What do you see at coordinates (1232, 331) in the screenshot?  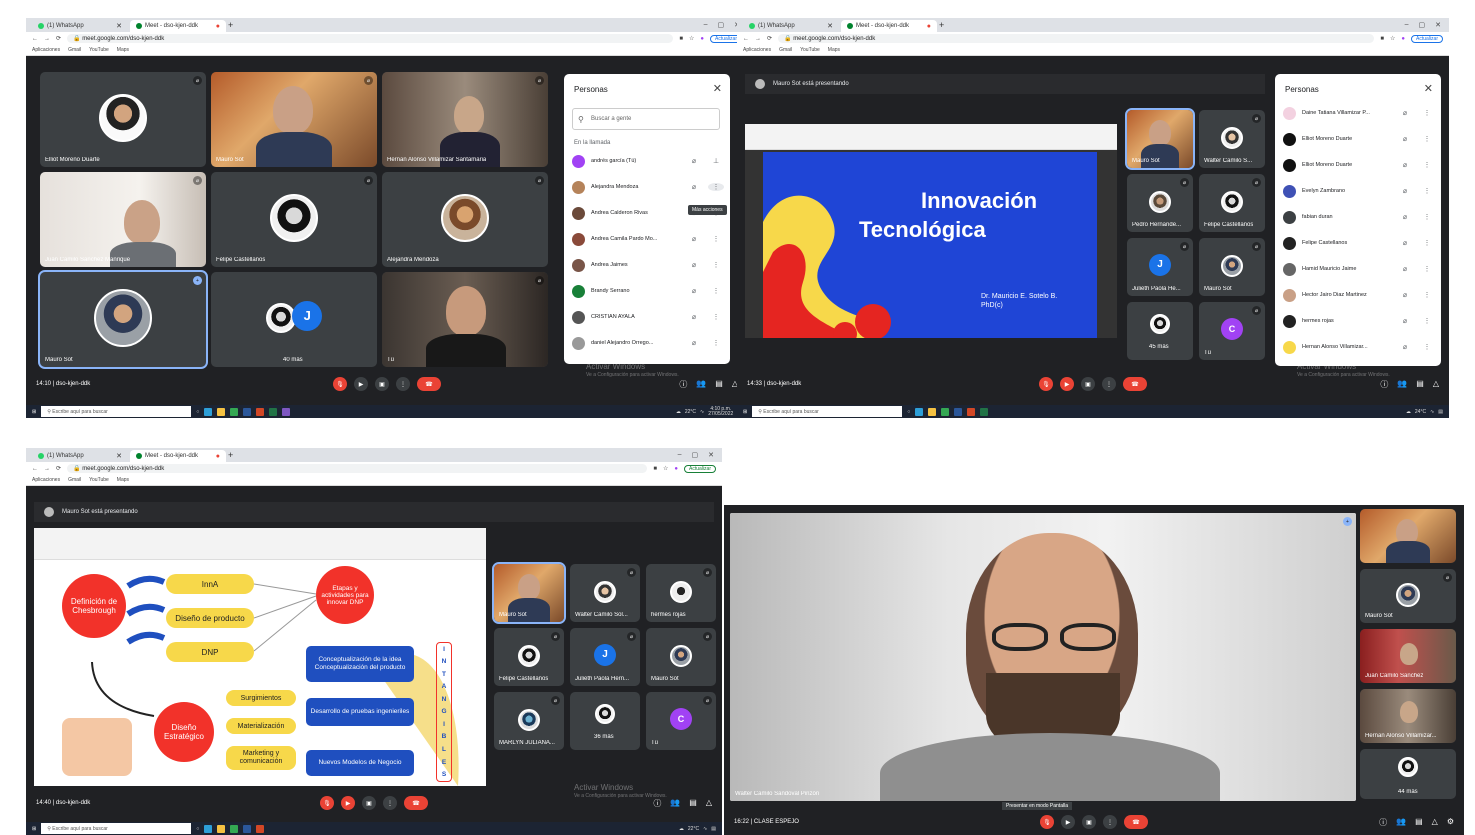 I see `participant-tile-self: C ⌀ Tú` at bounding box center [1232, 331].